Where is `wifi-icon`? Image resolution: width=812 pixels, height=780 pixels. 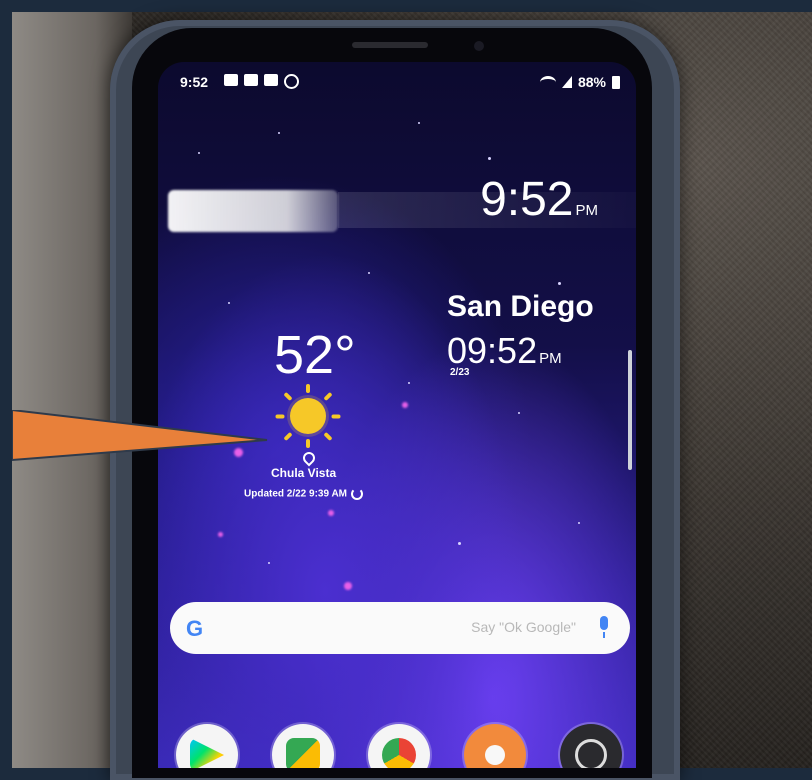
wifi-icon is located at coordinates (547, 82).